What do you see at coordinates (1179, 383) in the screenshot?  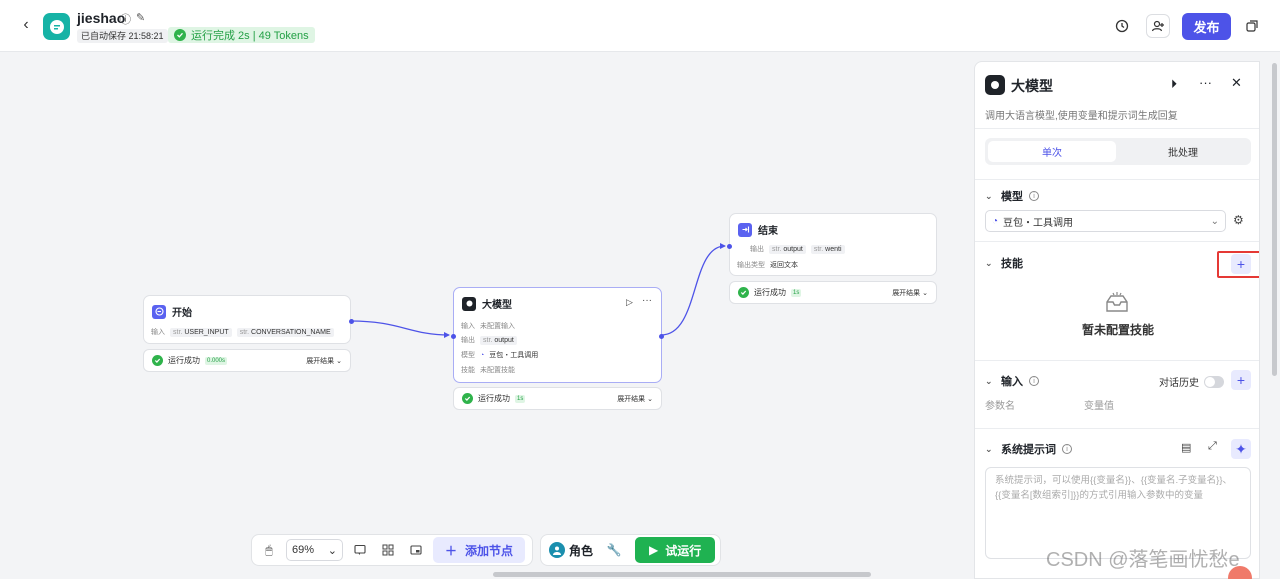 I see `chat-history-label: 对话历史` at bounding box center [1179, 383].